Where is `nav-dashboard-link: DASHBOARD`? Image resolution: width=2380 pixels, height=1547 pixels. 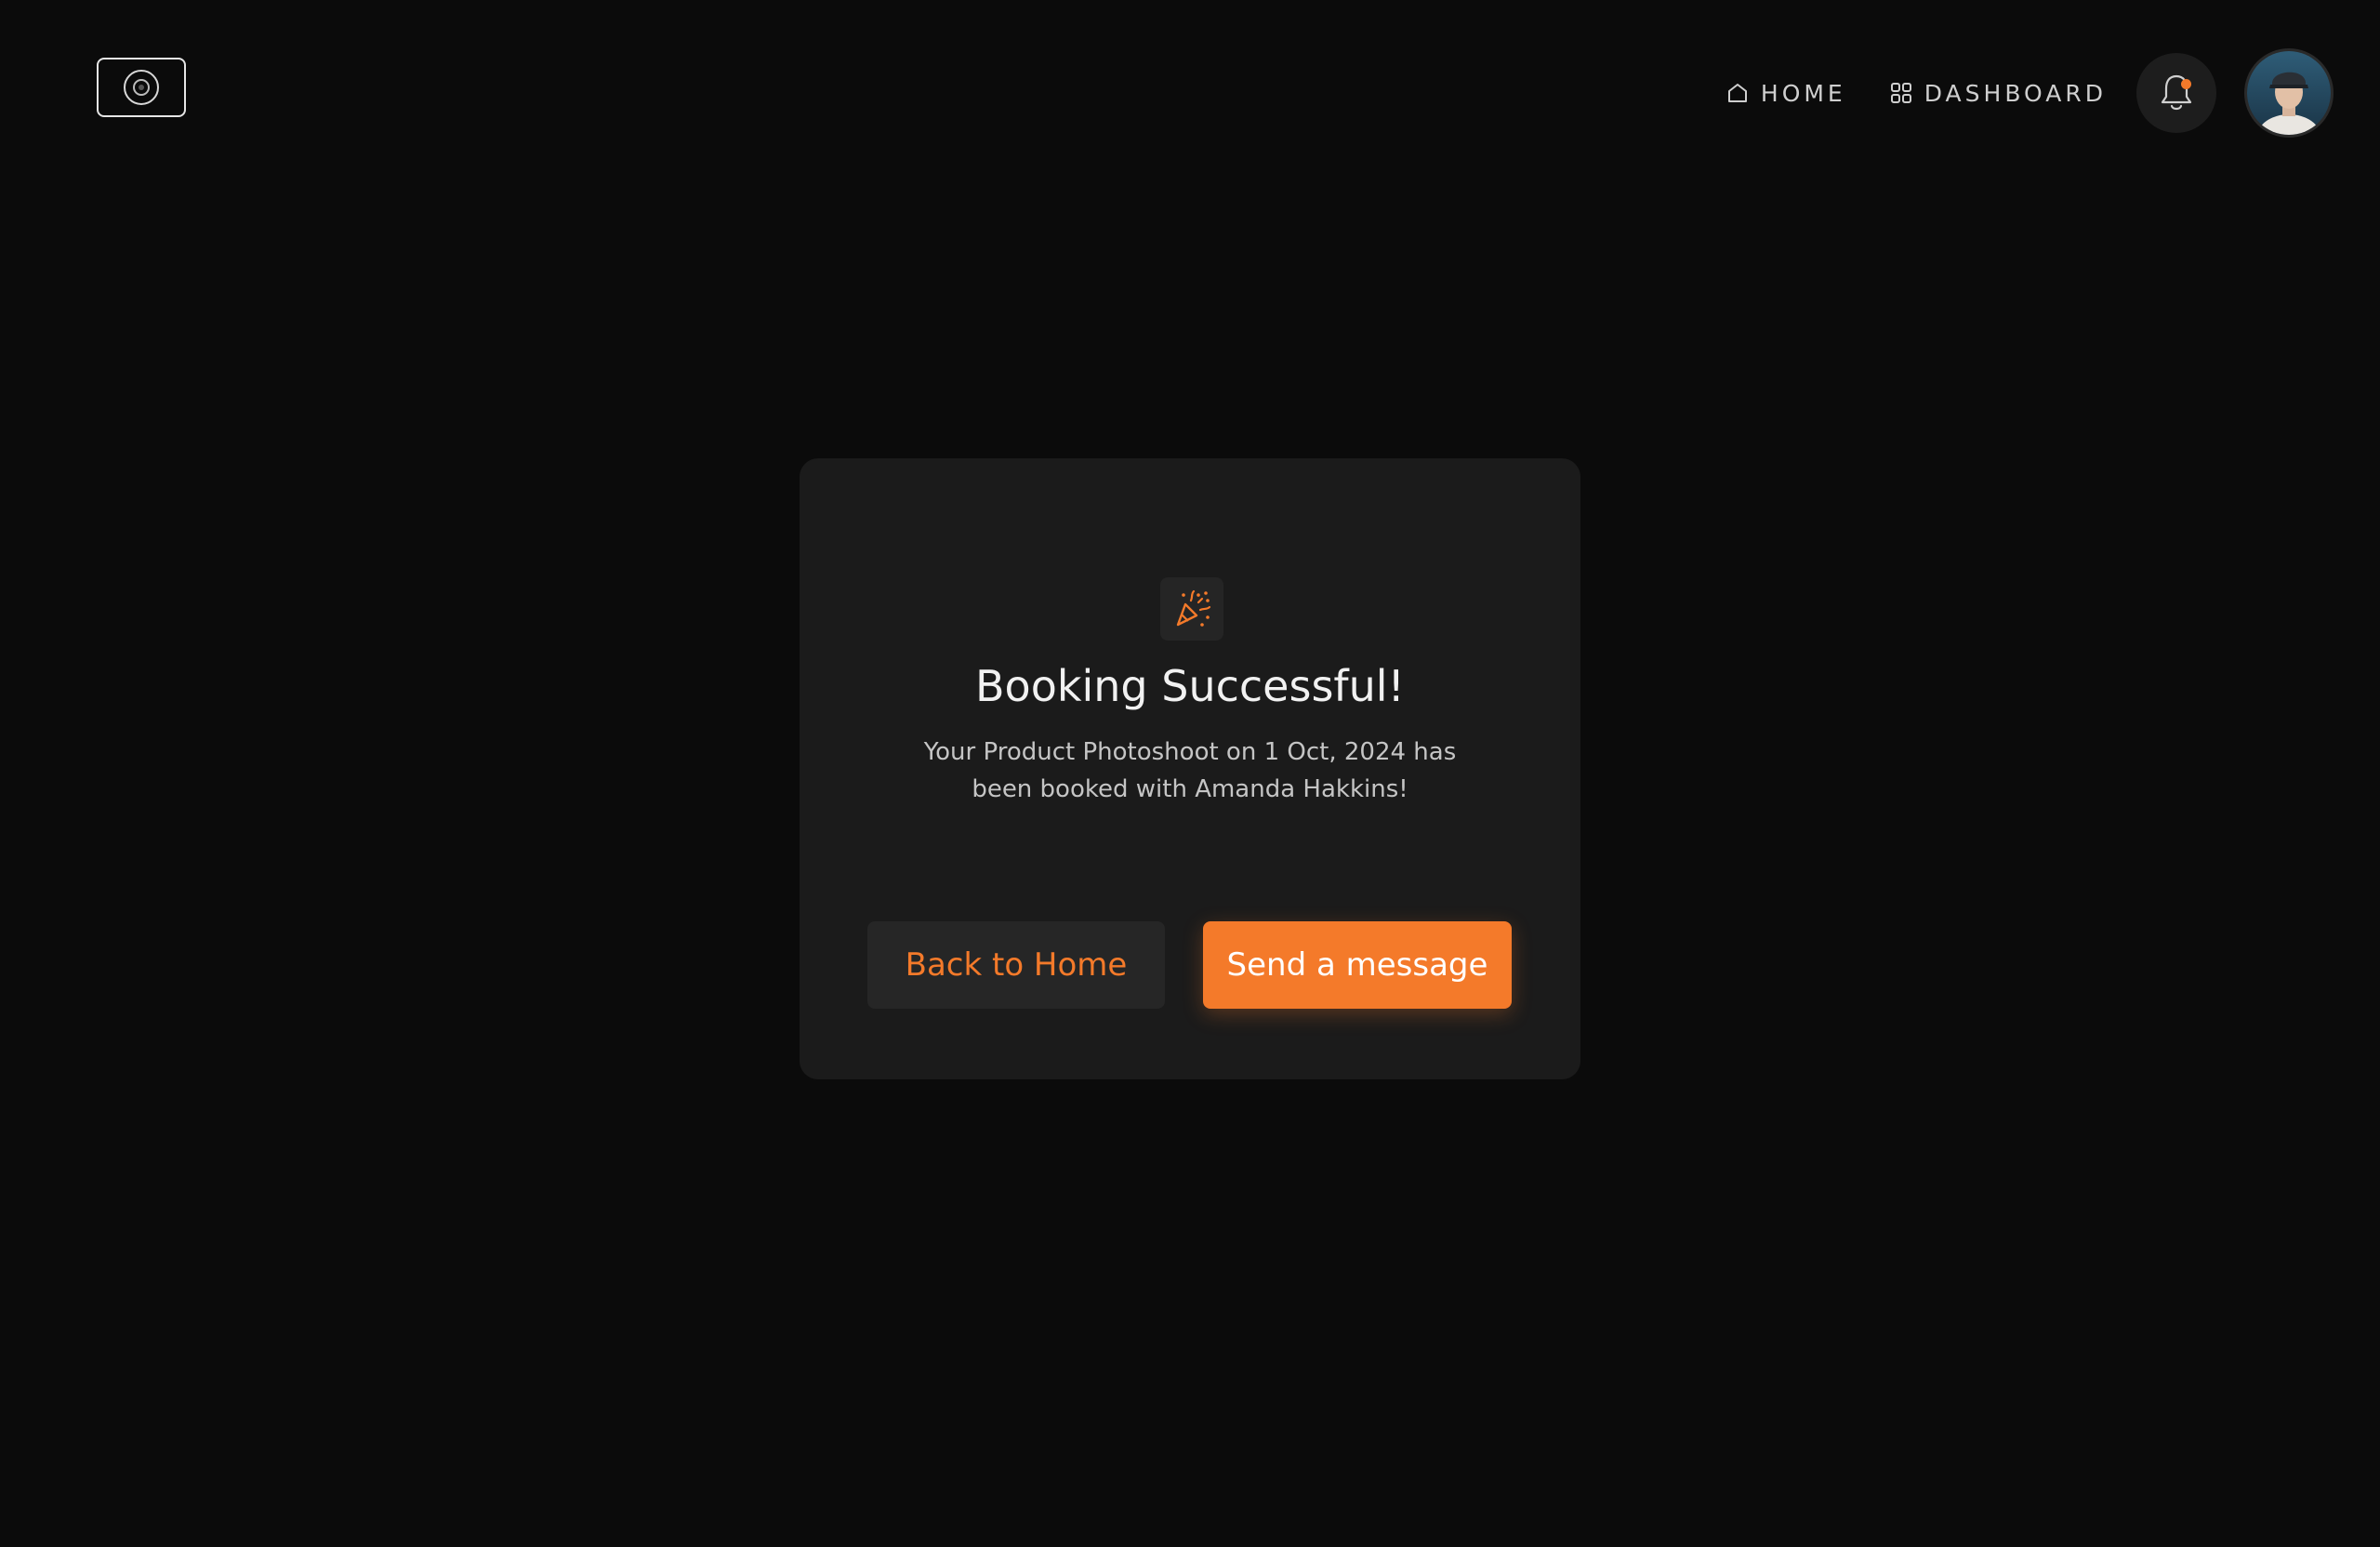
nav-dashboard-link: DASHBOARD is located at coordinates (1998, 93).